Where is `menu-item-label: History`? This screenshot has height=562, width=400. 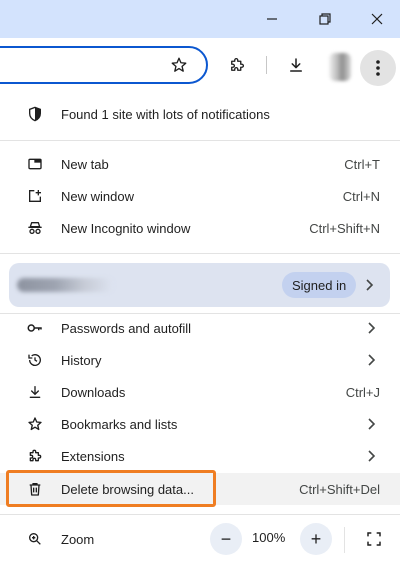
menu-item-label: History is located at coordinates (81, 360).